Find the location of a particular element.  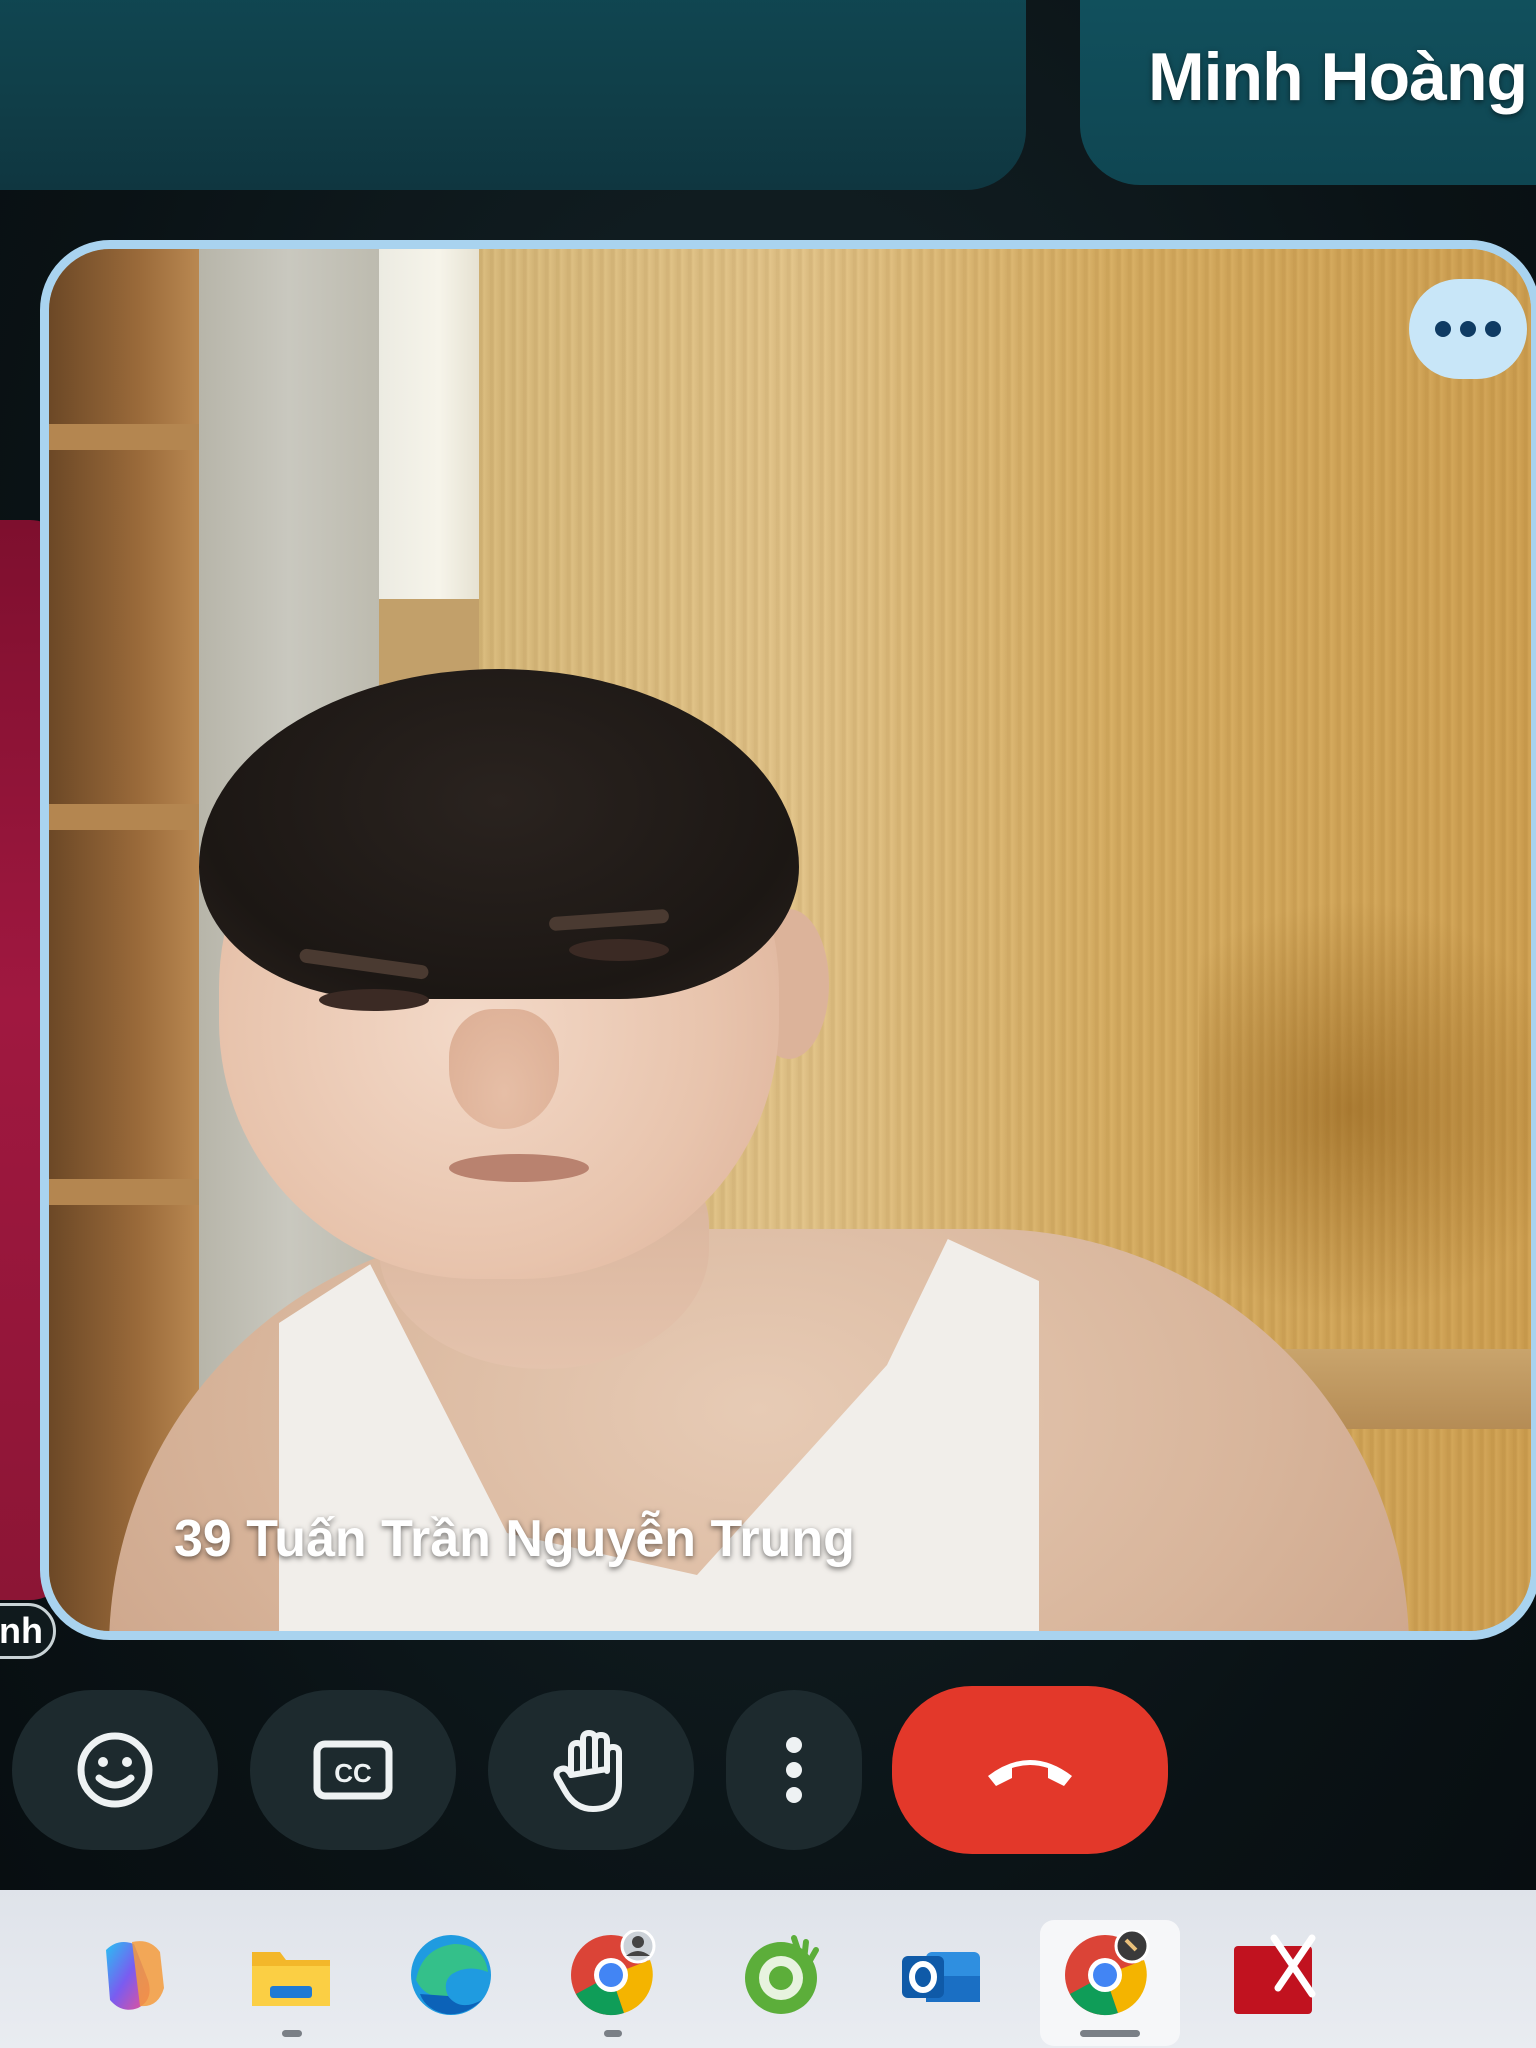

tile-more-options-button is located at coordinates (1468, 329).